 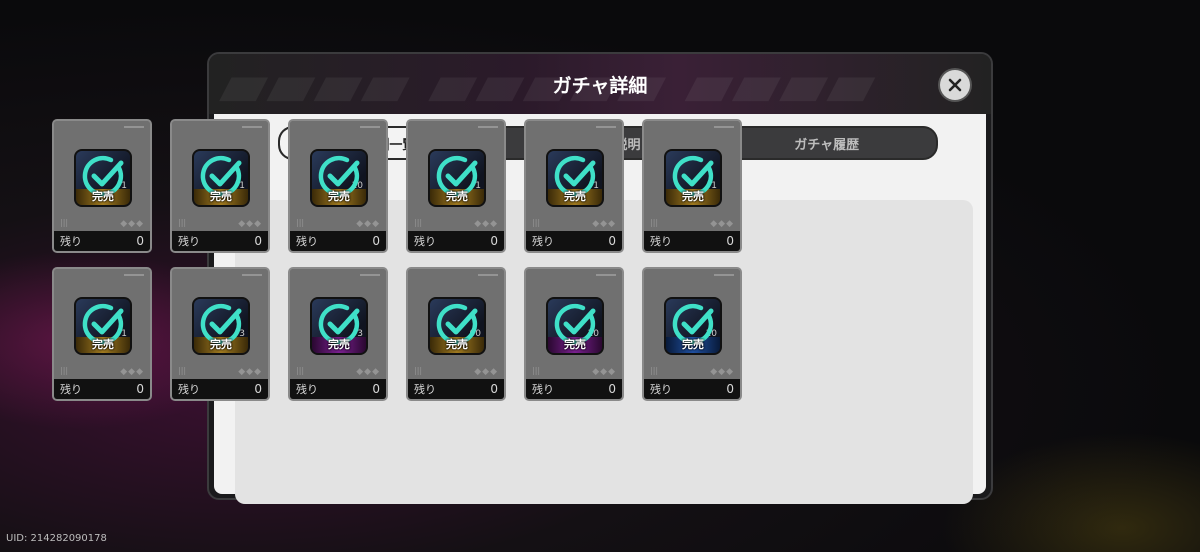 I want to click on dialog-title: ガチャ詳細, so click(x=600, y=86).